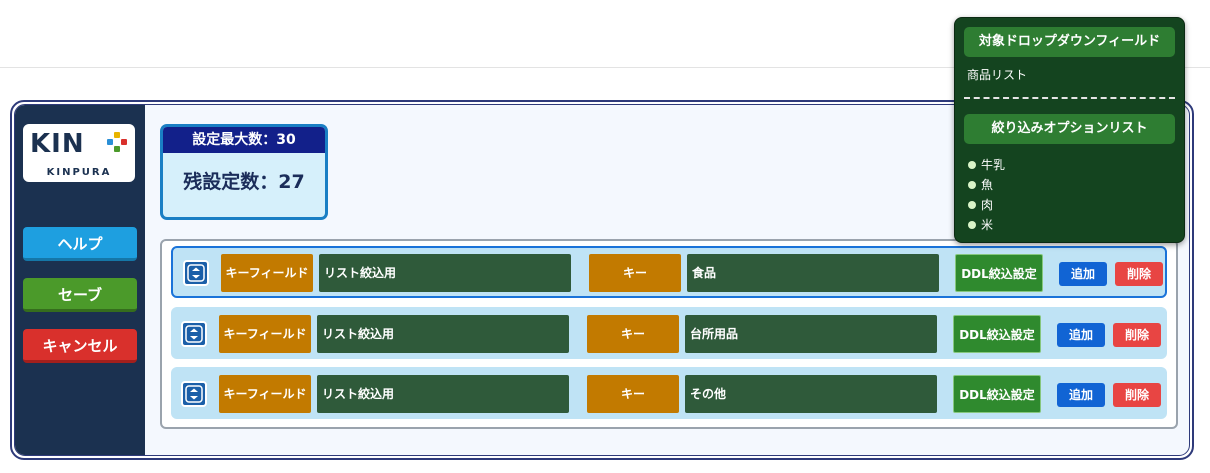 This screenshot has height=473, width=1210. I want to click on help-button: ヘルプ, so click(80, 244).